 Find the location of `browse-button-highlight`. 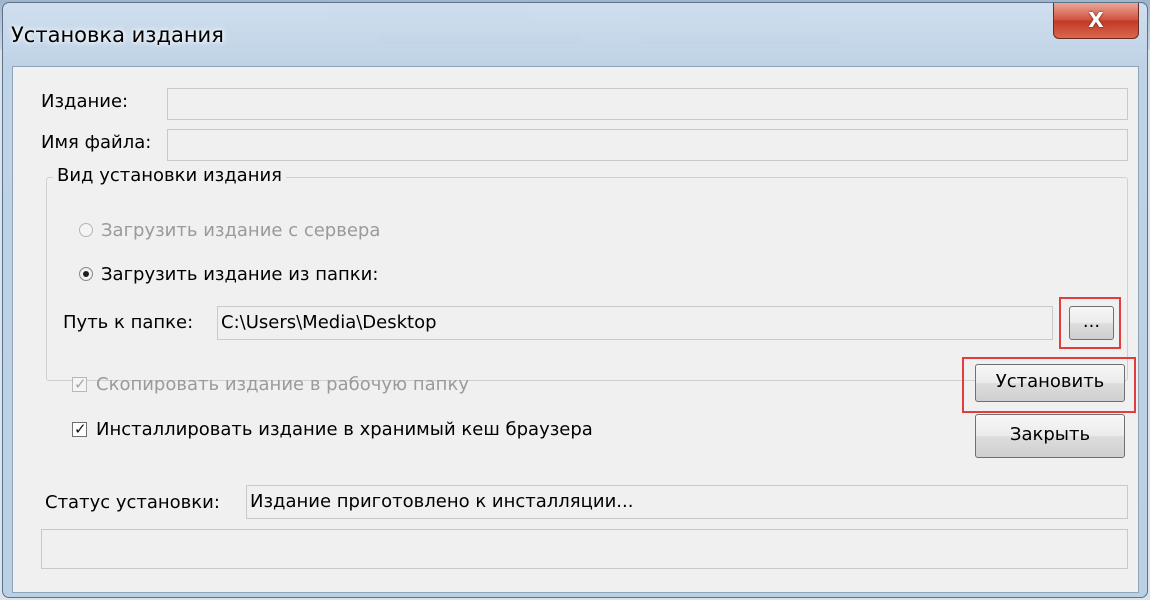

browse-button-highlight is located at coordinates (1090, 323).